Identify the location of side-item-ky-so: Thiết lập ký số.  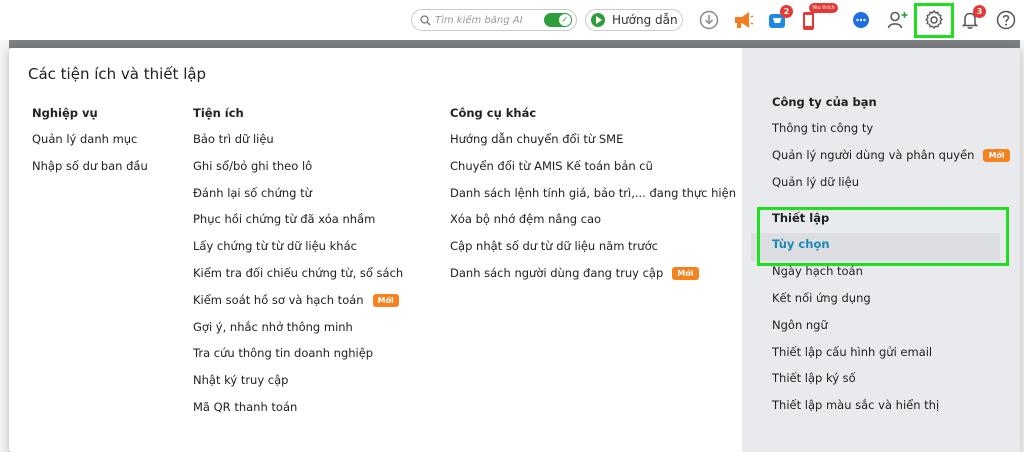
(892, 373).